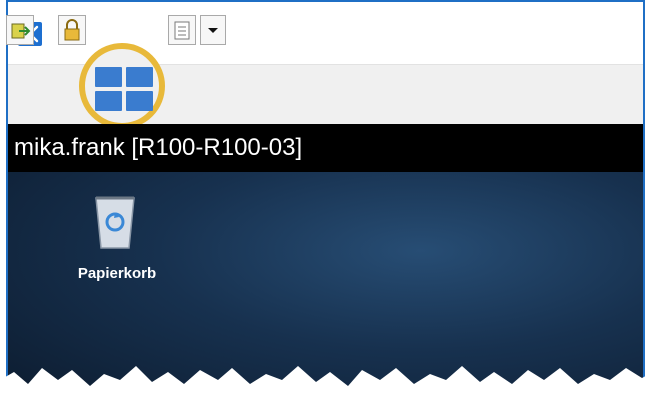 This screenshot has height=406, width=653. Describe the element at coordinates (108, 77) in the screenshot. I see `tile-top-left` at that location.